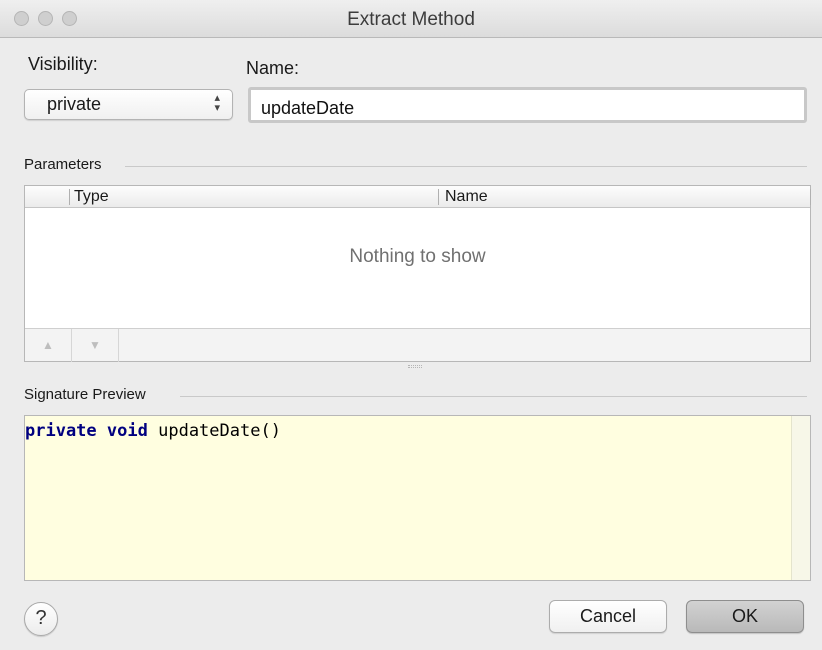 The height and width of the screenshot is (650, 822). I want to click on table-toolbar: ▲ ▼, so click(417, 345).